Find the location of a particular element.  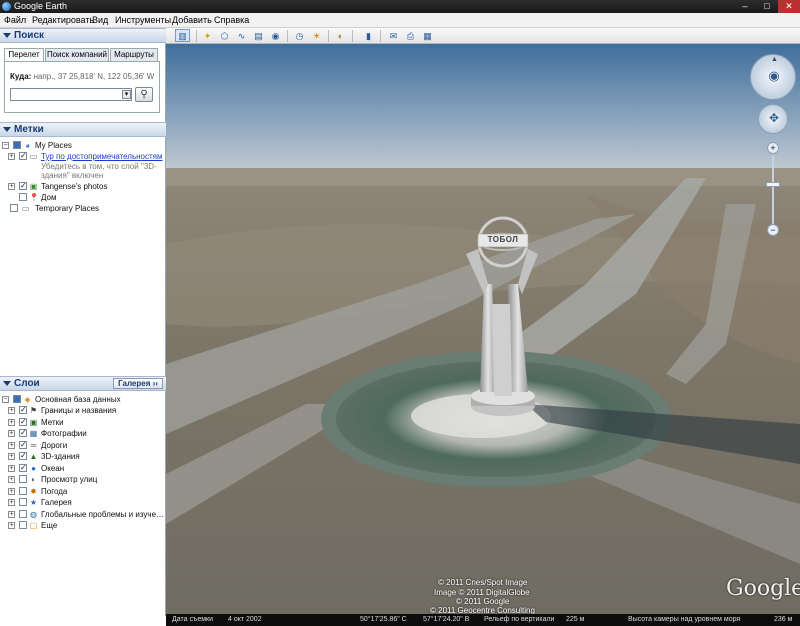

flag-icon: ⚑ is located at coordinates (33, 410).